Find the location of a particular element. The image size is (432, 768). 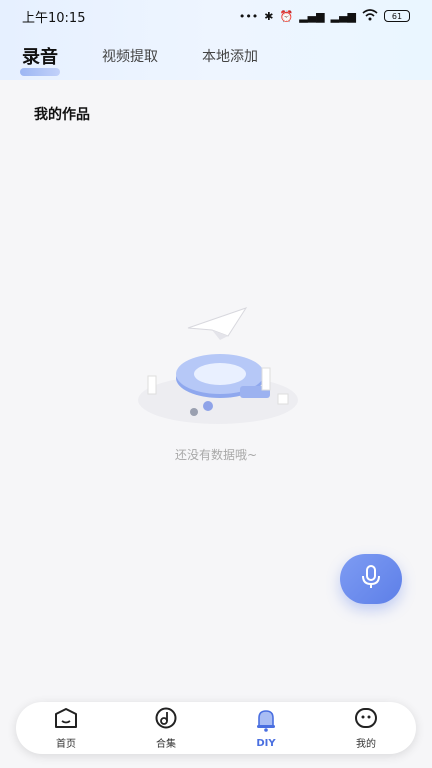

nav-label: 首页 is located at coordinates (66, 744).